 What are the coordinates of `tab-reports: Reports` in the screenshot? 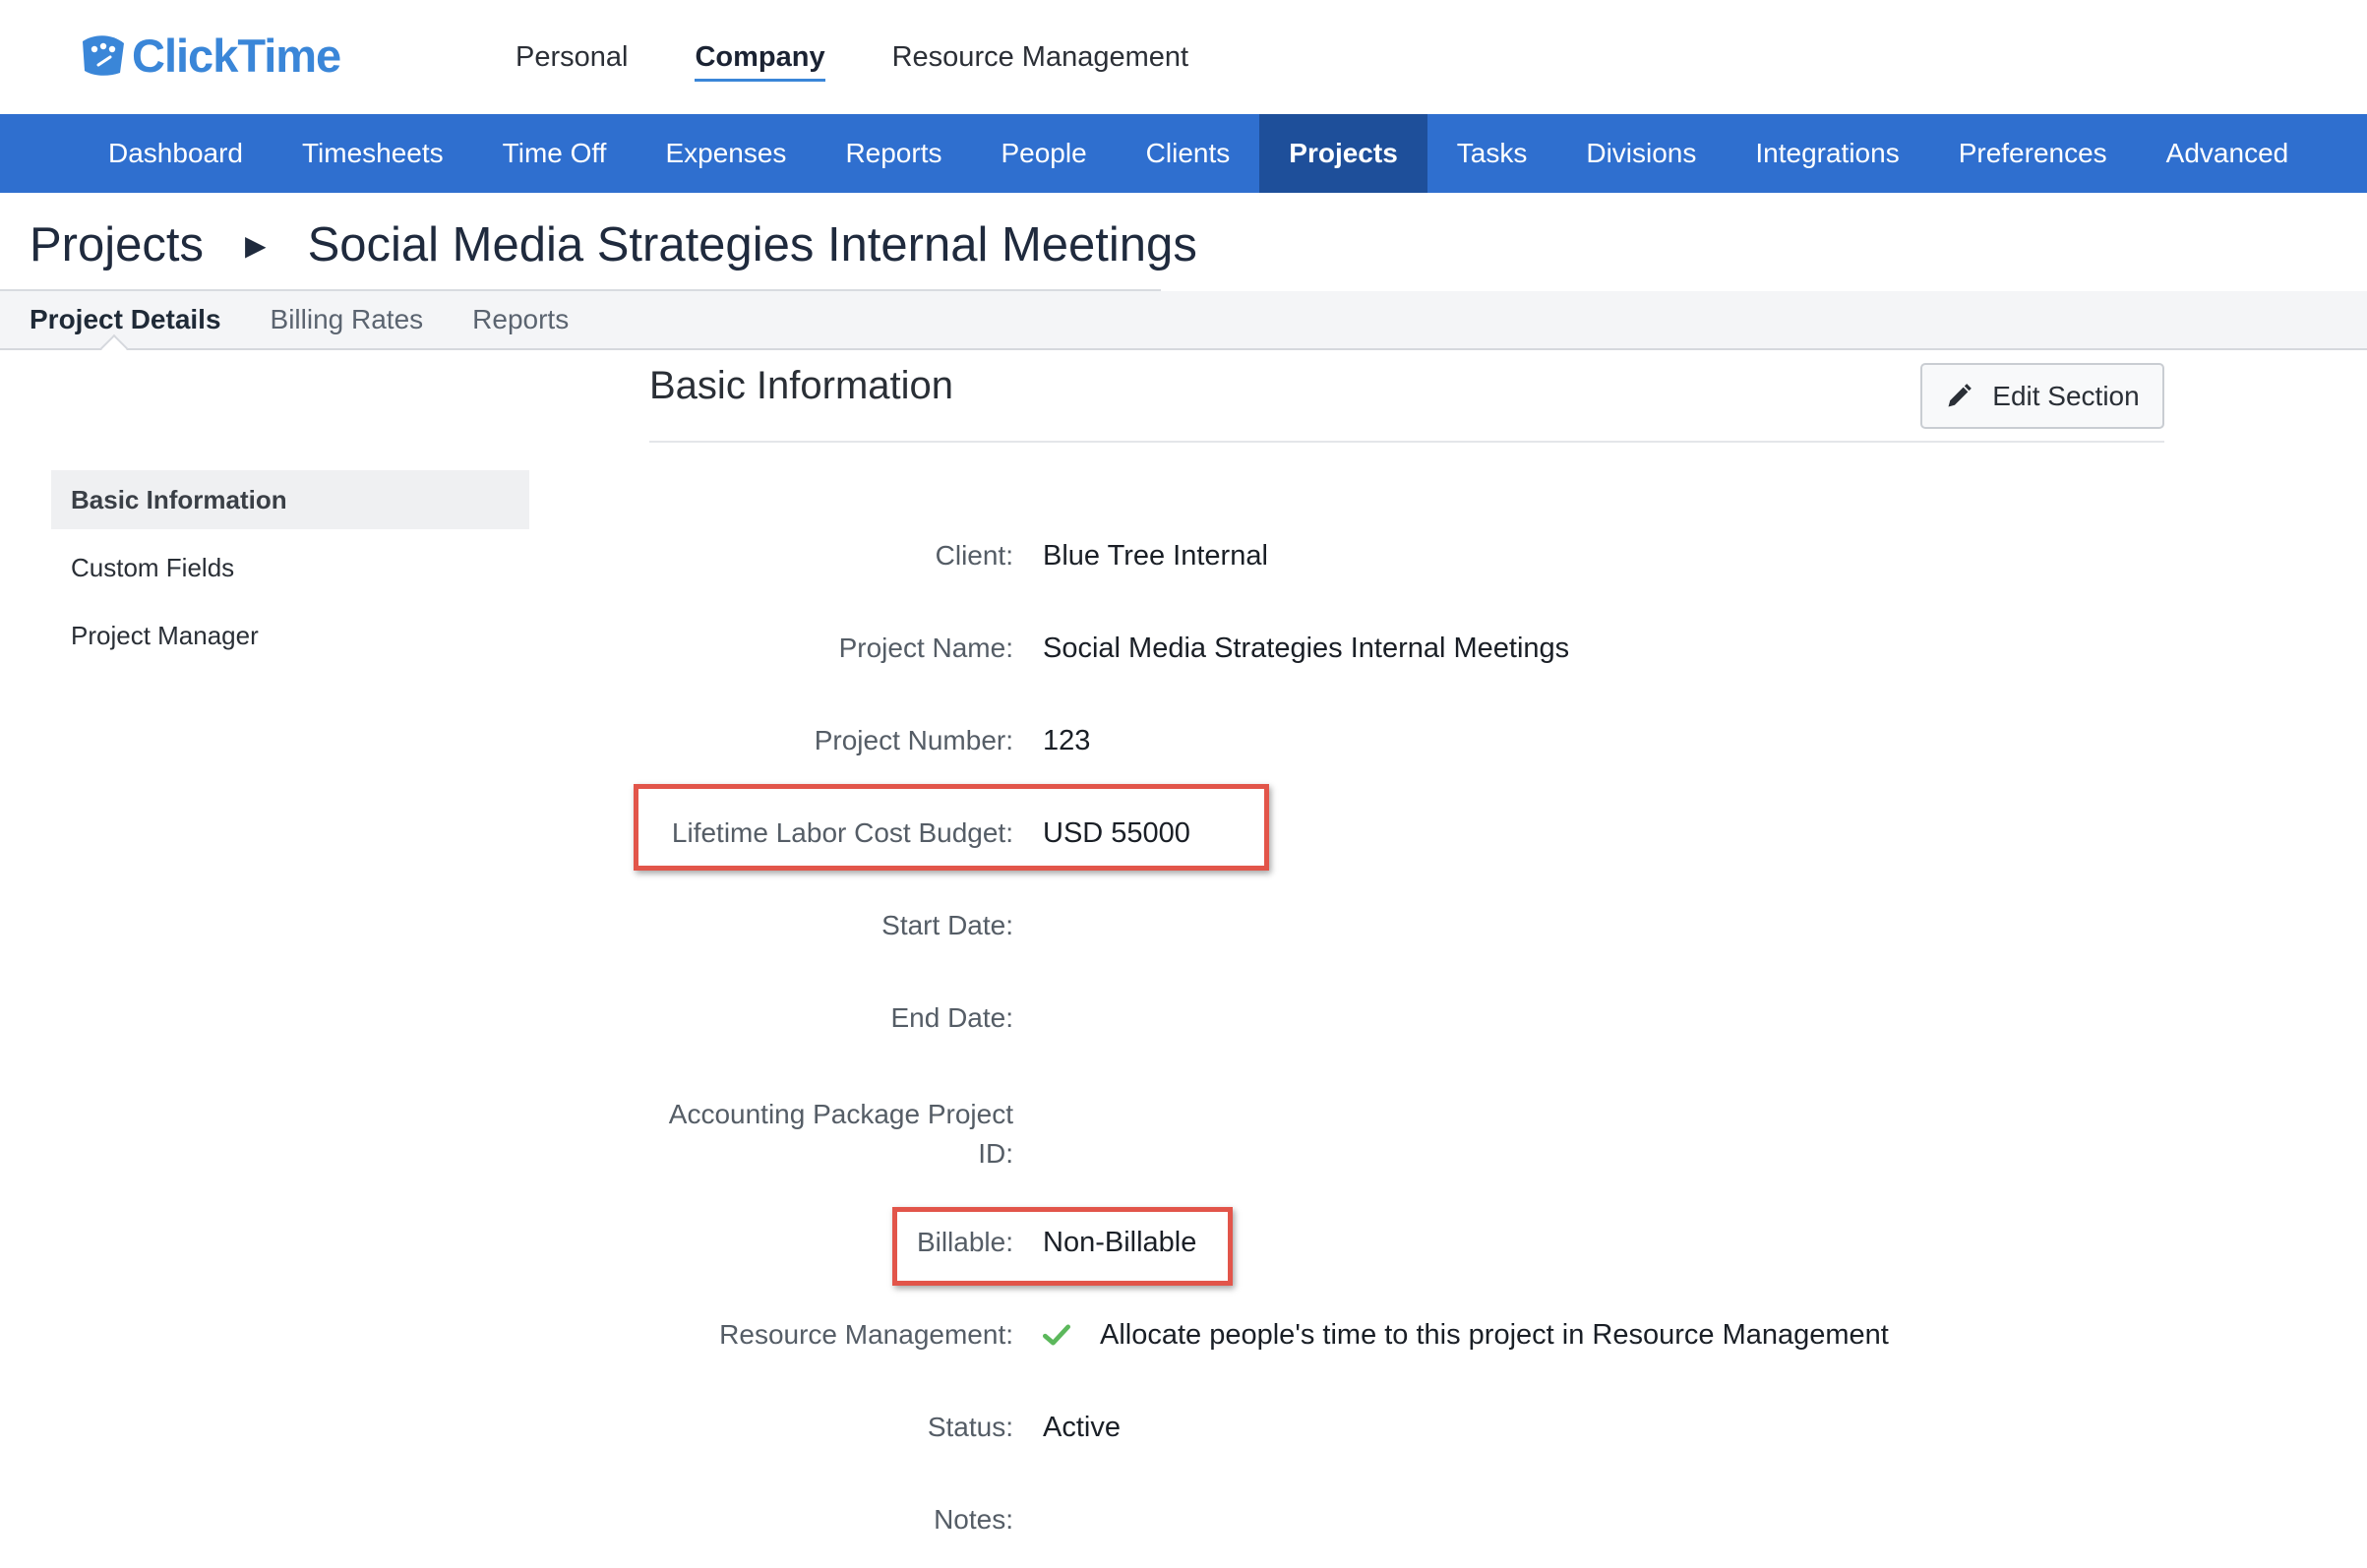 It's located at (520, 319).